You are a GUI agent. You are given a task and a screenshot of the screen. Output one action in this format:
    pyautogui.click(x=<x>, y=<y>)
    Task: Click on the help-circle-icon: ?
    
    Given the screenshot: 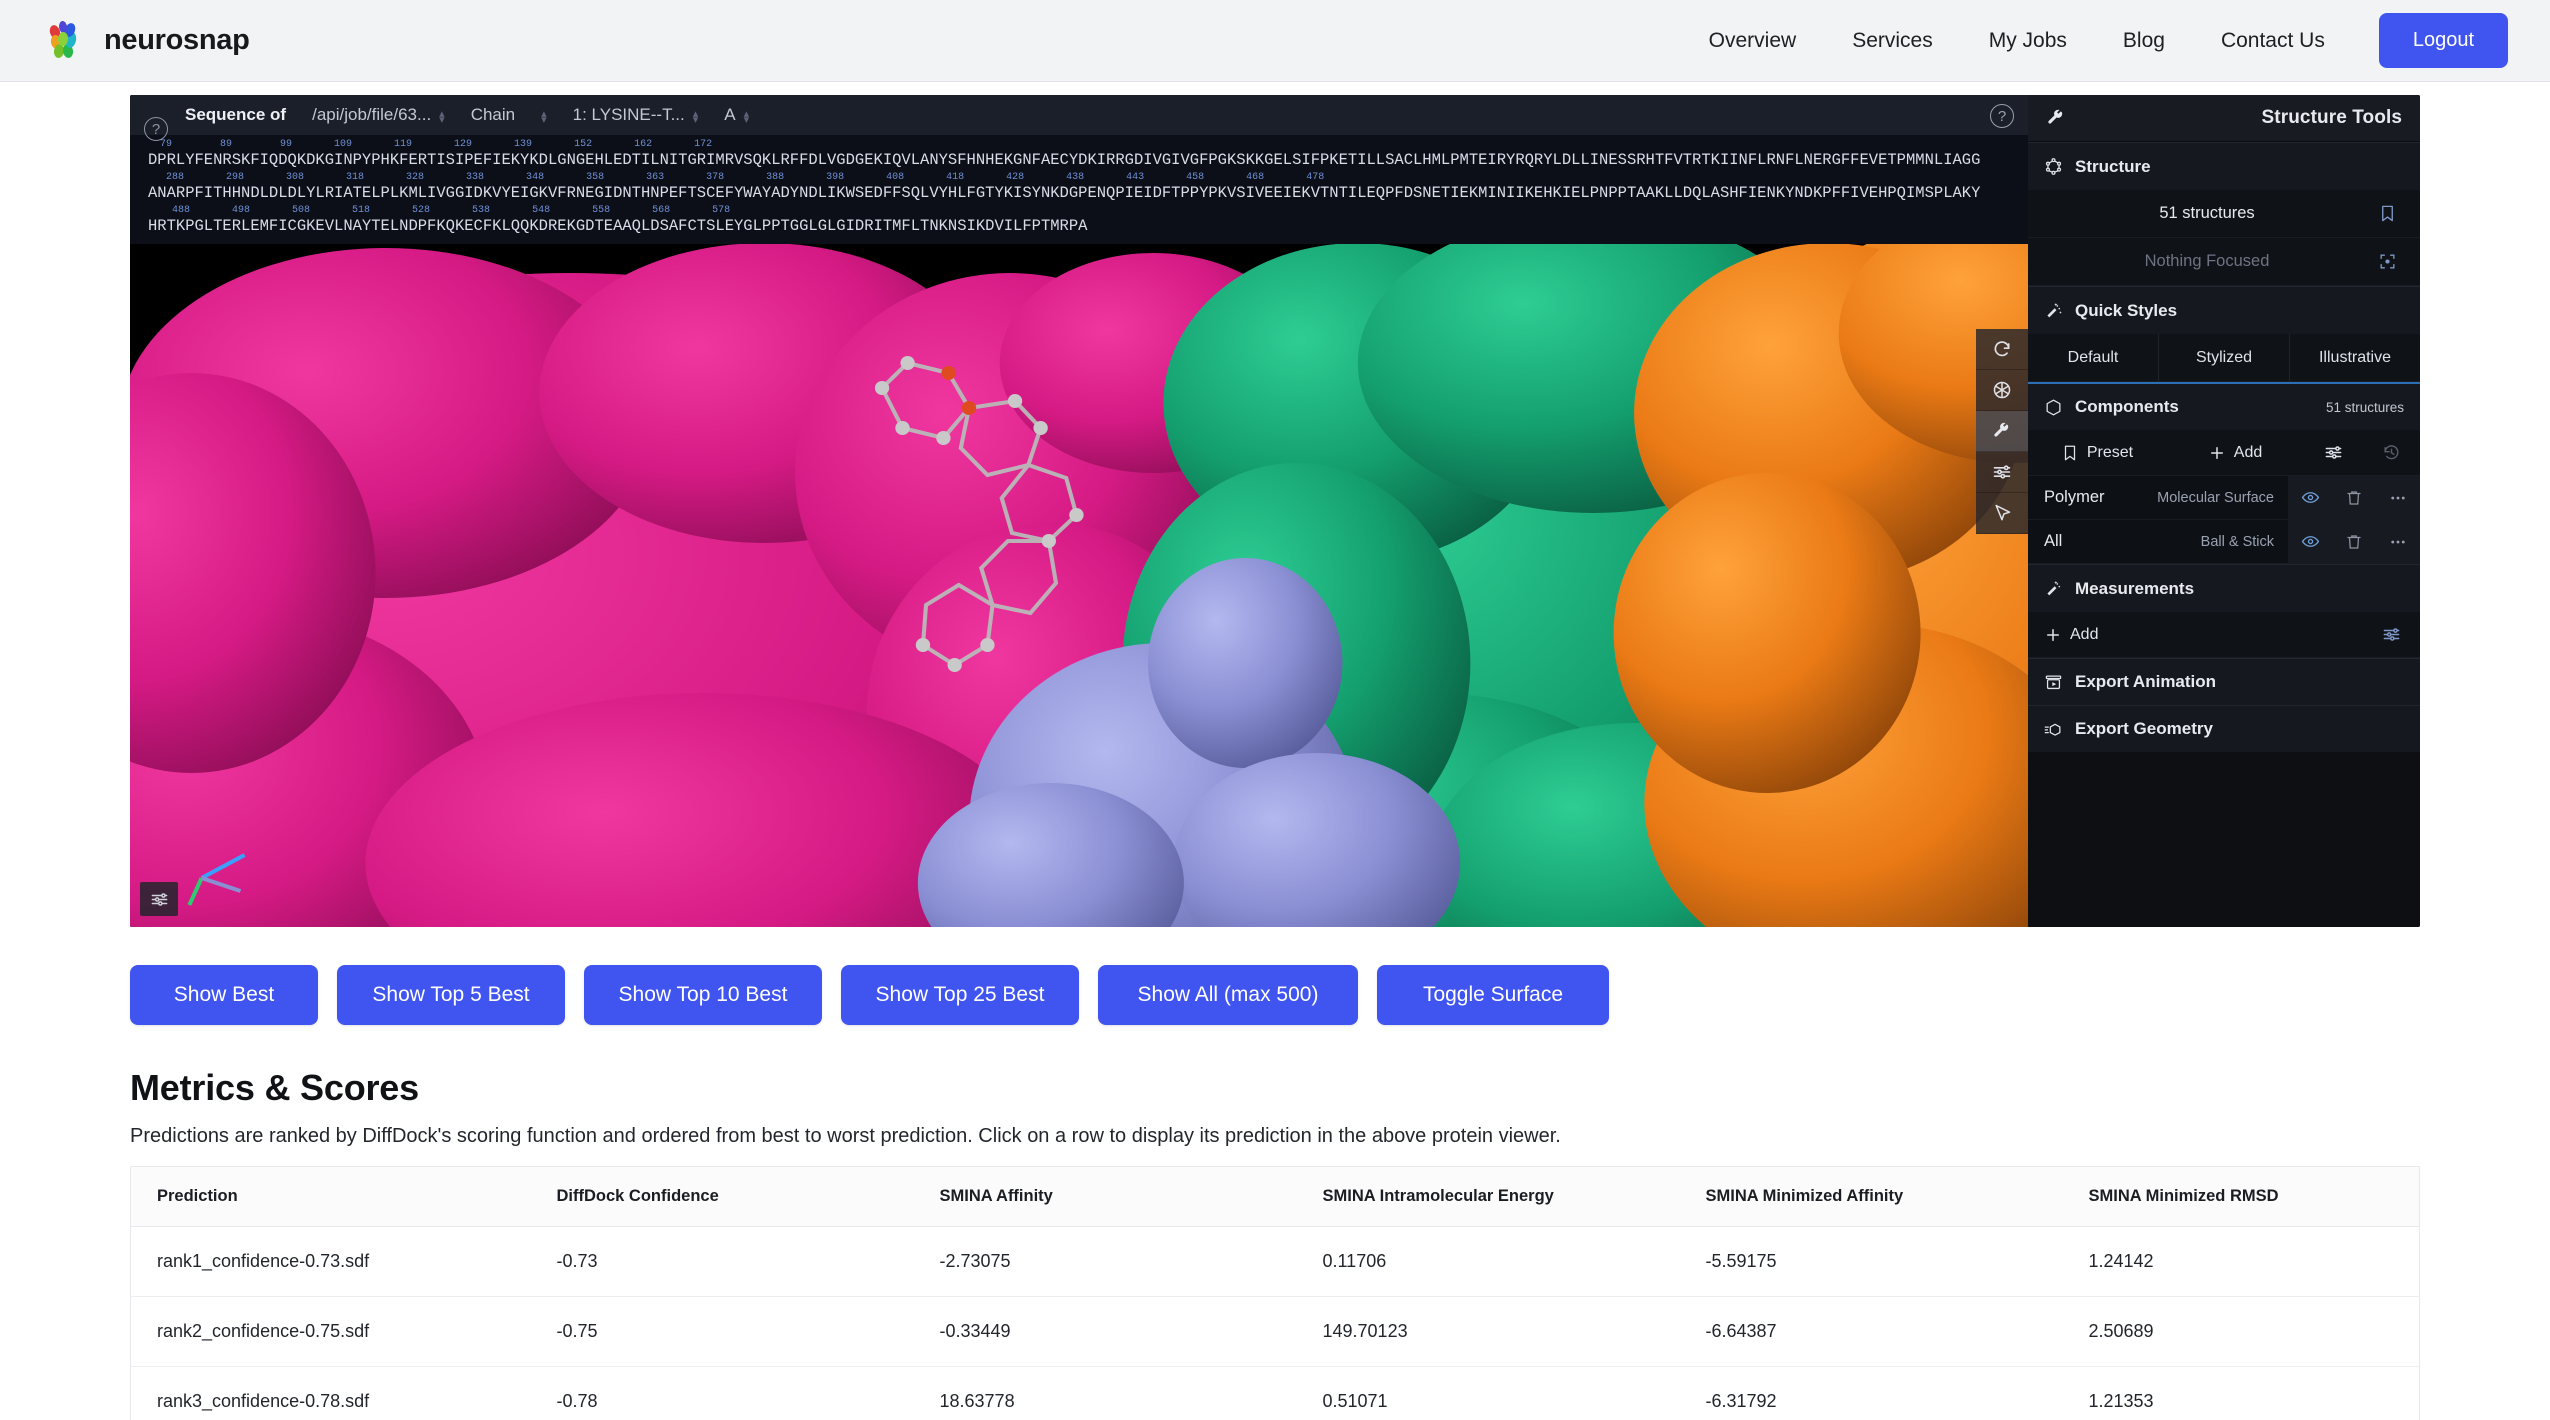 What is the action you would take?
    pyautogui.click(x=156, y=129)
    